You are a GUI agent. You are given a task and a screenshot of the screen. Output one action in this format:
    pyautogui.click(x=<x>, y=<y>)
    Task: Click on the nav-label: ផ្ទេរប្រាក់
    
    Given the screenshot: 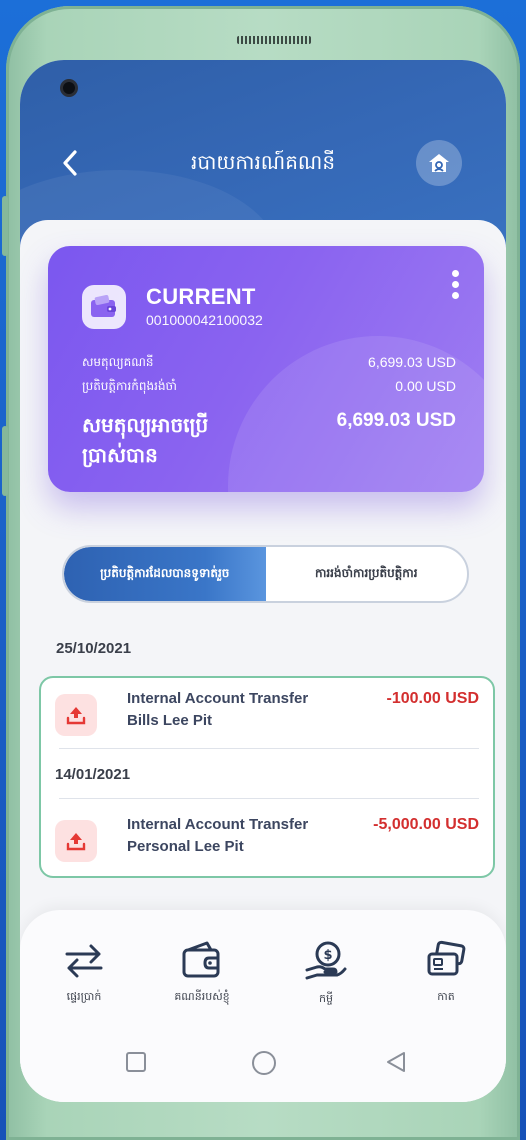 What is the action you would take?
    pyautogui.click(x=84, y=996)
    